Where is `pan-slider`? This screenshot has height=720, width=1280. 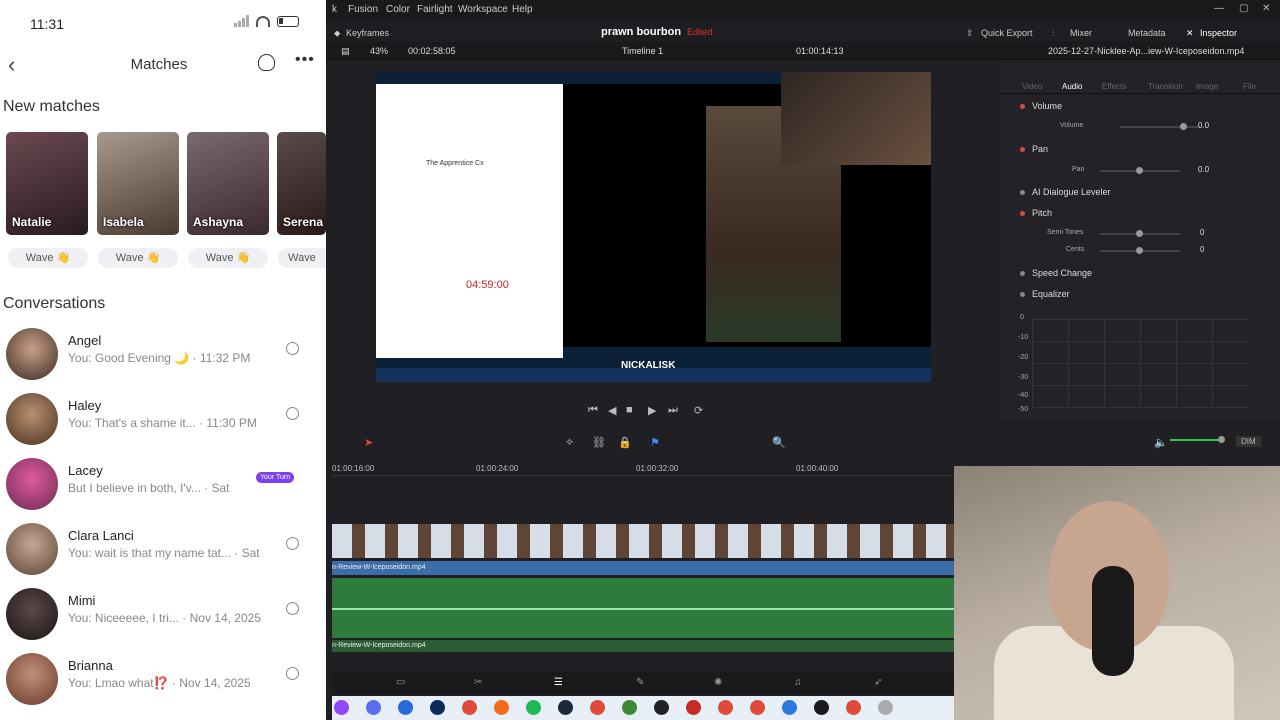 pan-slider is located at coordinates (1140, 170).